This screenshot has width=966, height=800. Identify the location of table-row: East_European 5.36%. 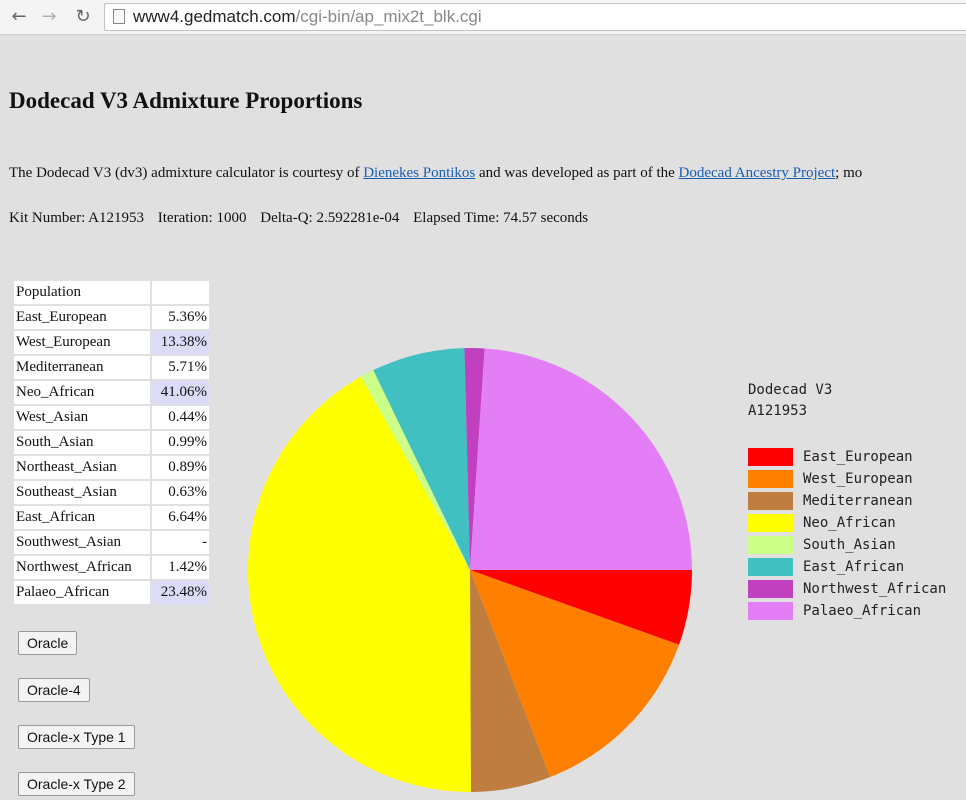
(111, 317).